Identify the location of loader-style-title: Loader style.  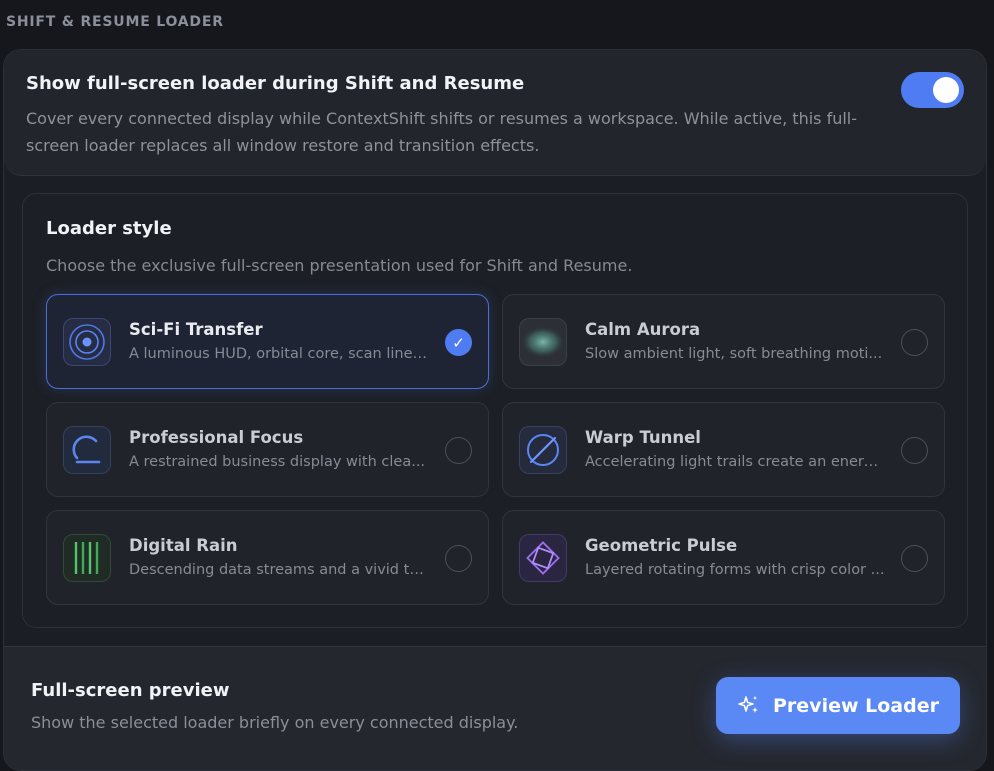
(109, 228).